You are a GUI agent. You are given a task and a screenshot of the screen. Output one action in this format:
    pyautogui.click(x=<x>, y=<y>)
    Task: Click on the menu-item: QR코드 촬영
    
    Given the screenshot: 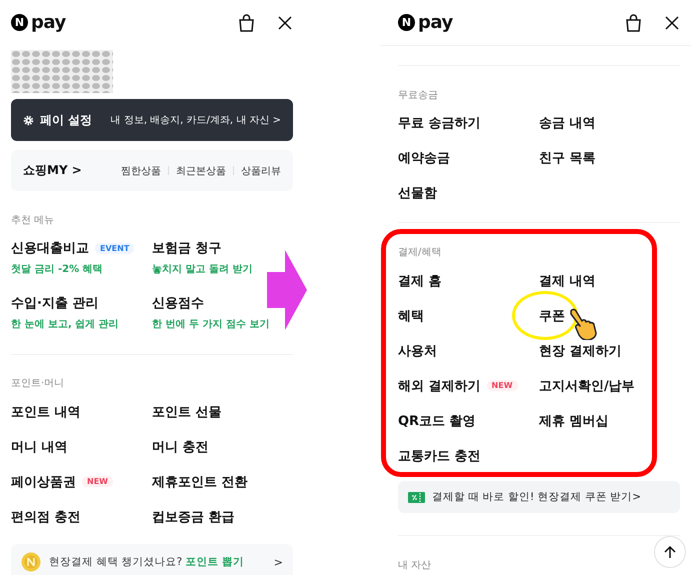 What is the action you would take?
    pyautogui.click(x=437, y=421)
    